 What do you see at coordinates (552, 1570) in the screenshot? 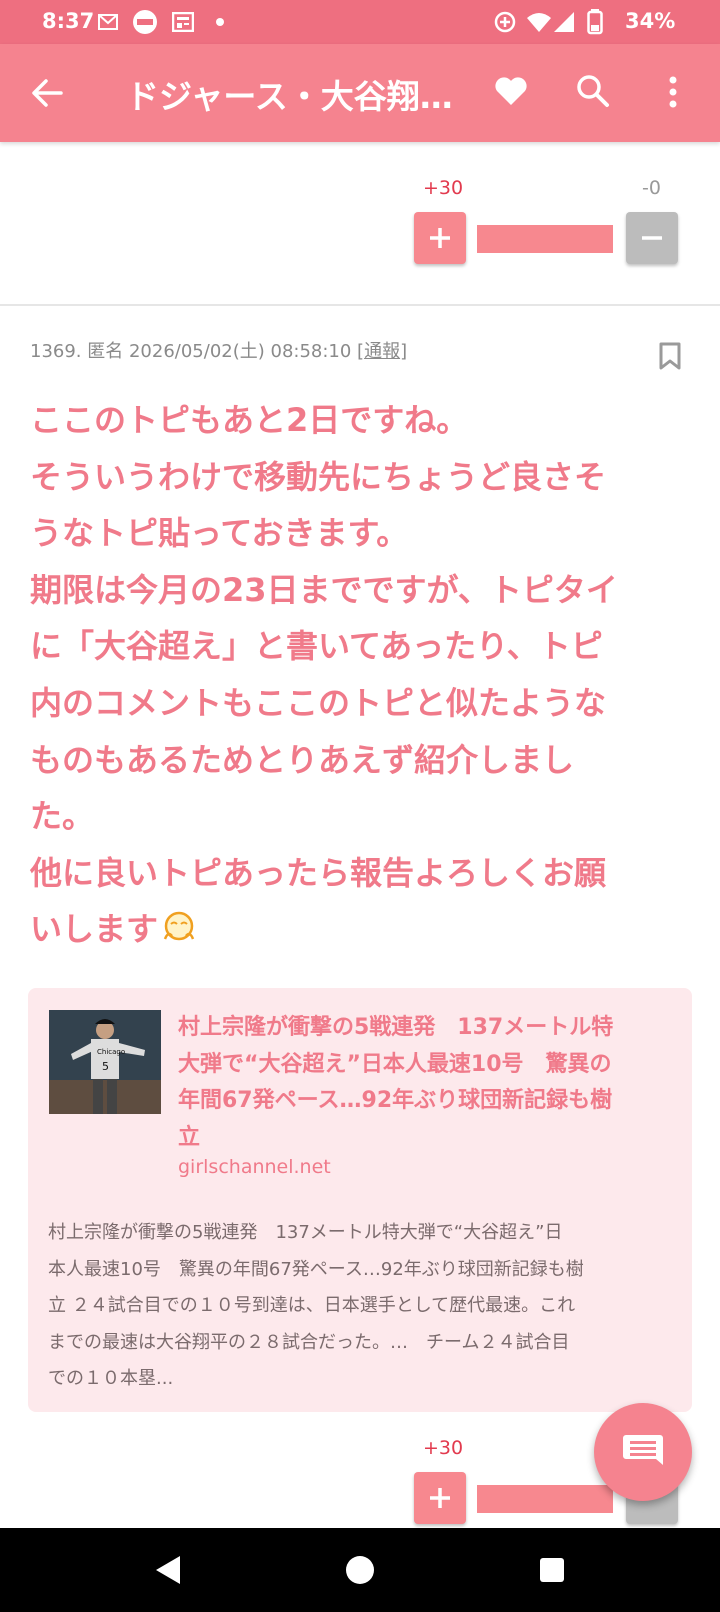
I see `recents-square-icon` at bounding box center [552, 1570].